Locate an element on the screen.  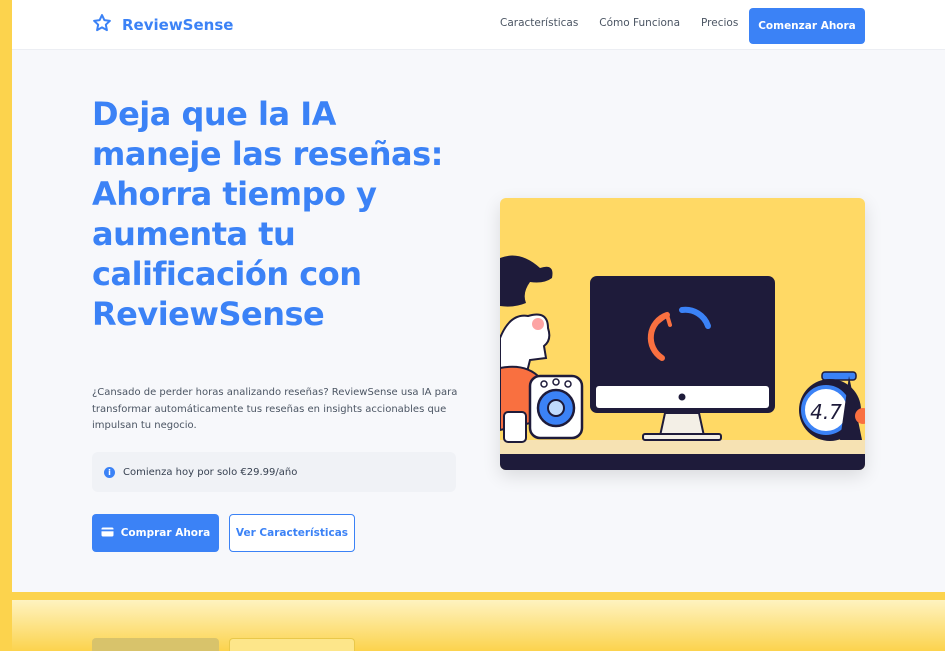
buy-now-button: Comprar Ahora is located at coordinates (155, 533).